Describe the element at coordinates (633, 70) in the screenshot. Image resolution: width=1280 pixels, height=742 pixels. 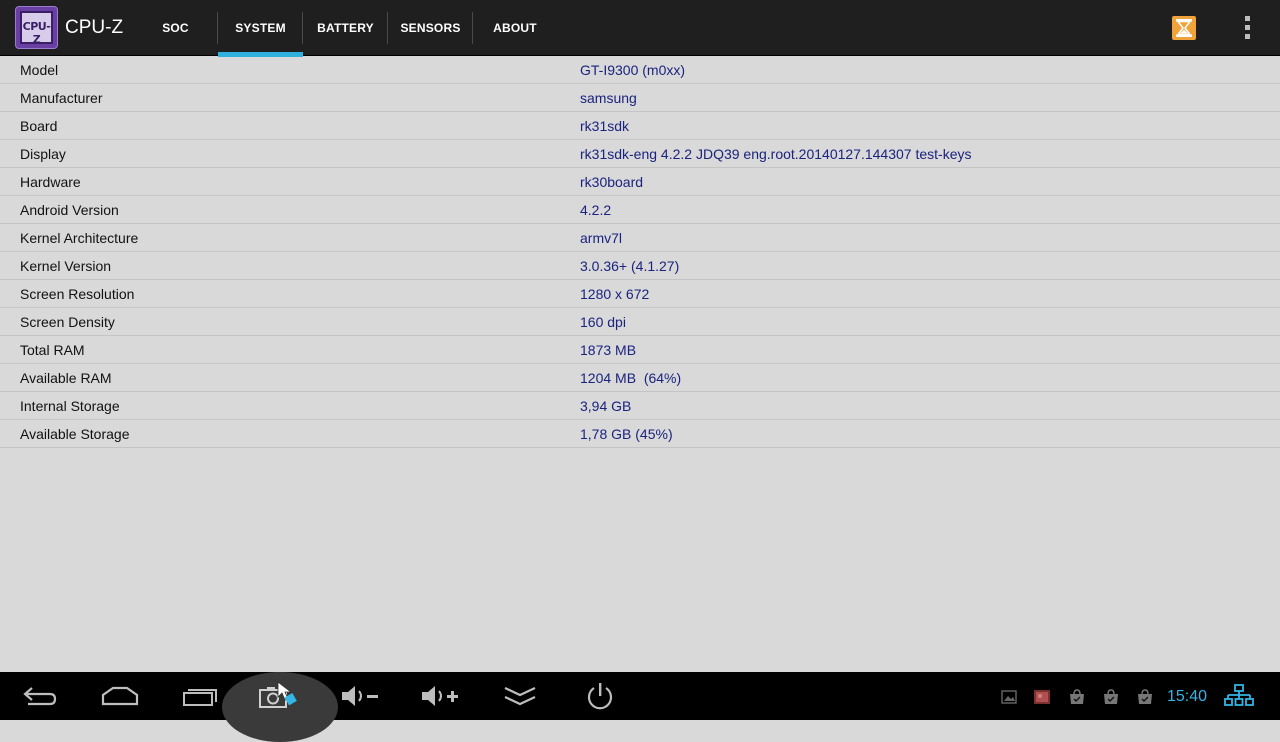
I see `row-value: GT-I9300 (m0xx)` at that location.